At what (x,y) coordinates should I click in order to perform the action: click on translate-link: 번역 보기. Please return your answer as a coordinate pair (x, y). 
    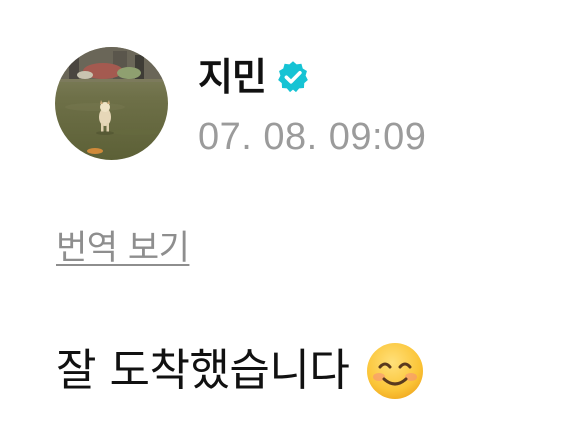
    Looking at the image, I should click on (123, 248).